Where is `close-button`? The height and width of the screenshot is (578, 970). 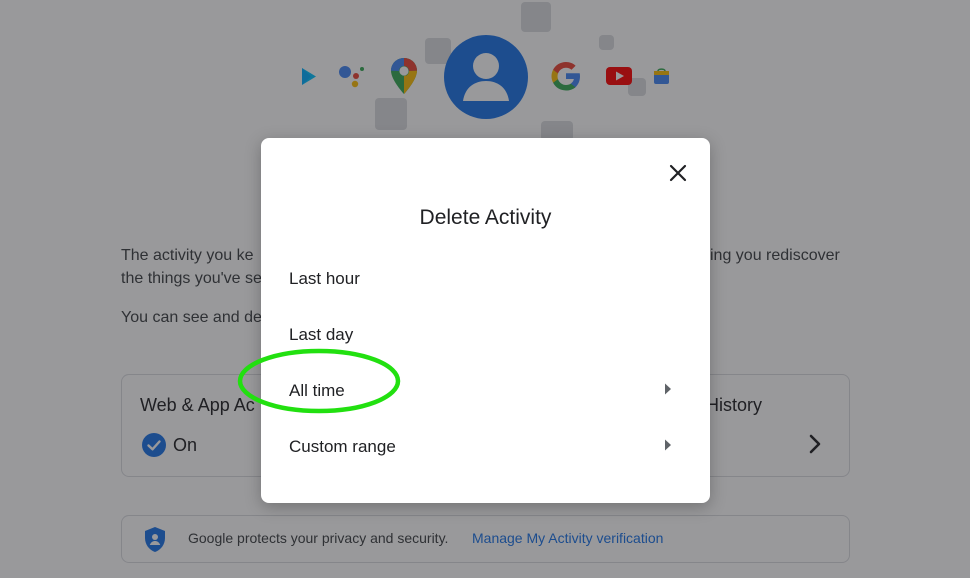 close-button is located at coordinates (678, 173).